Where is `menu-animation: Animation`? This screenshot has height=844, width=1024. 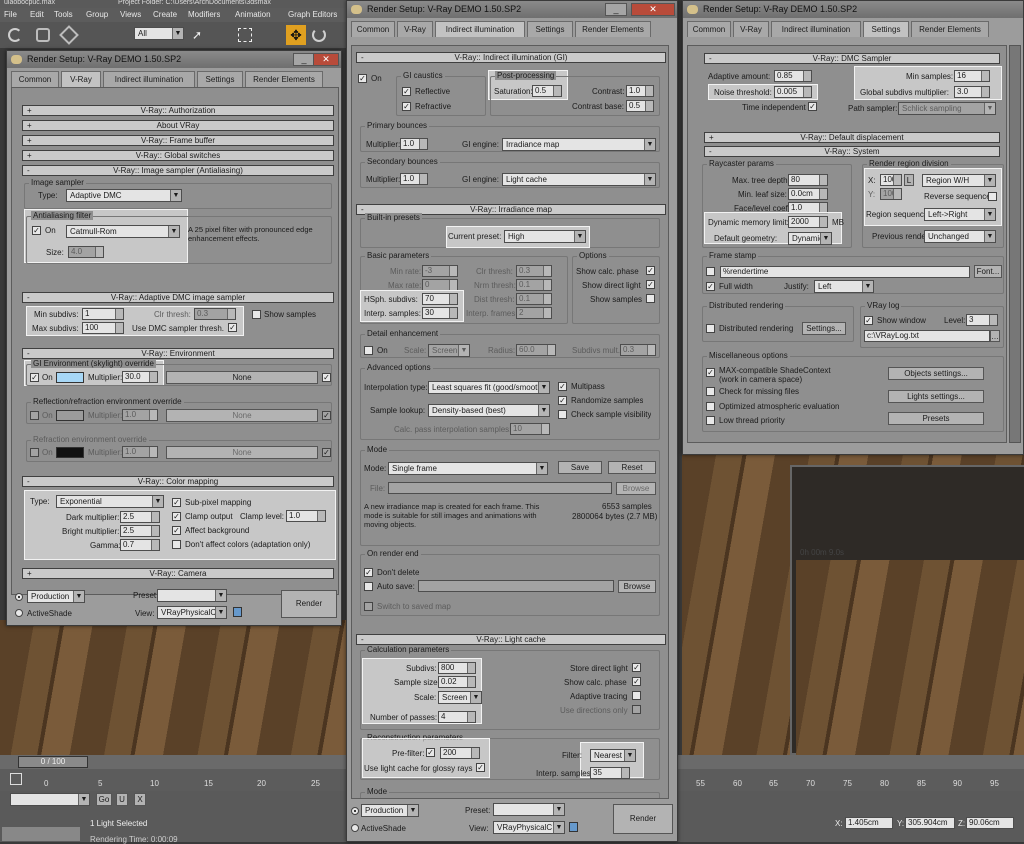
menu-animation: Animation is located at coordinates (253, 14).